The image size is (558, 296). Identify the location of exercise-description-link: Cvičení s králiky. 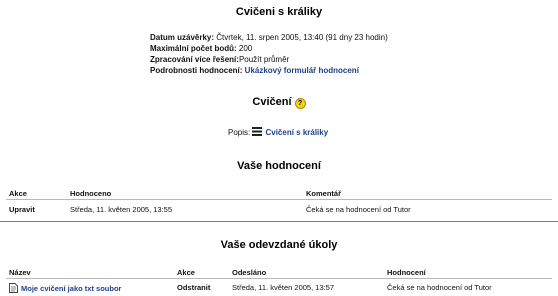
(296, 132).